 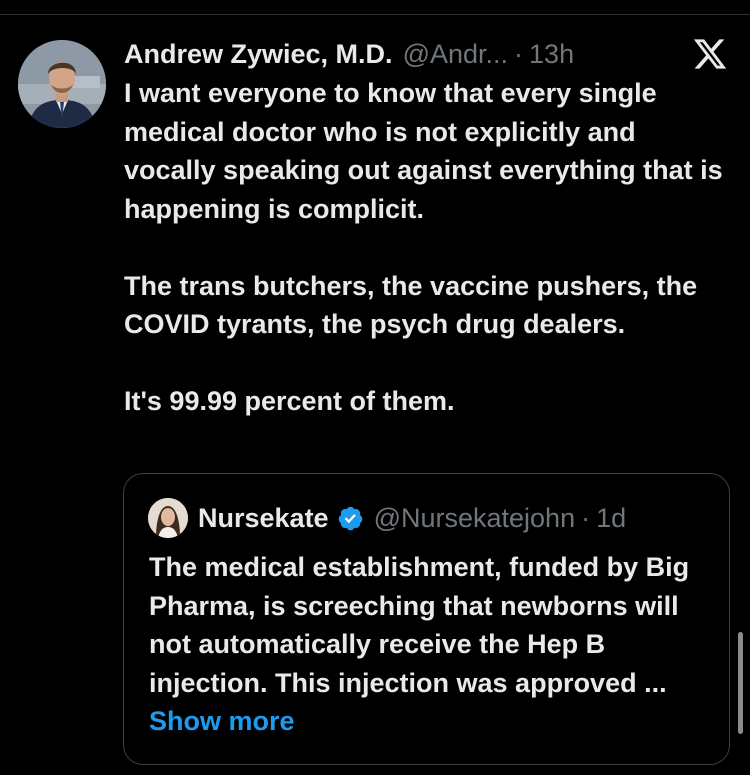 I want to click on post-timestamp: 13h, so click(x=551, y=54).